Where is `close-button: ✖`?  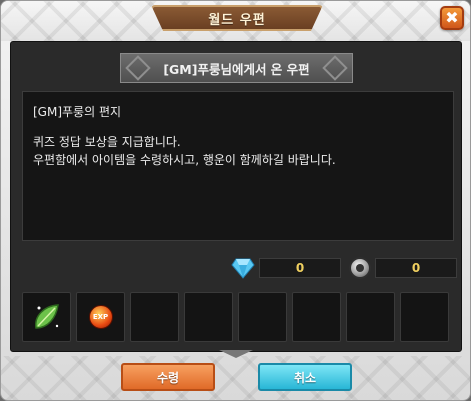 close-button: ✖ is located at coordinates (452, 18).